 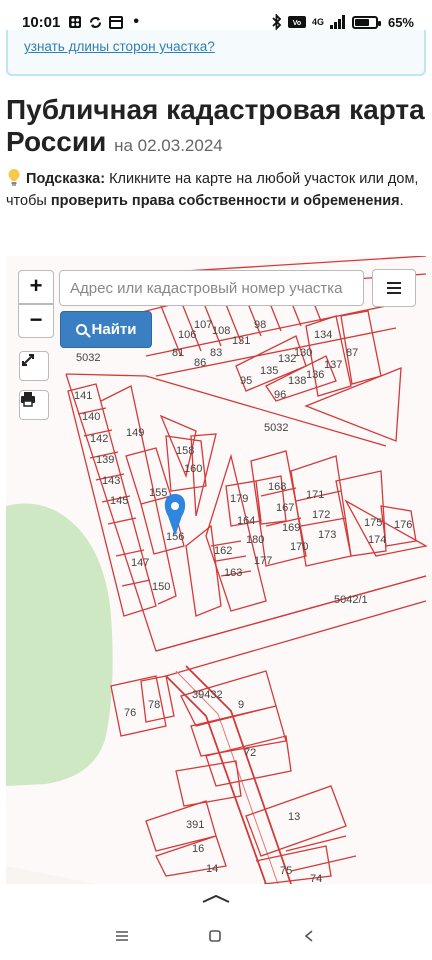 What do you see at coordinates (223, 551) in the screenshot?
I see `parcel-label: 162` at bounding box center [223, 551].